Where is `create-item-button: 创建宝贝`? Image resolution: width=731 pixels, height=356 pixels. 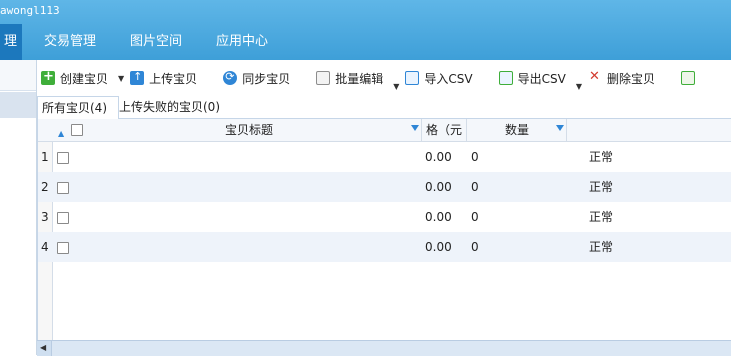
create-item-button: 创建宝贝 is located at coordinates (74, 78).